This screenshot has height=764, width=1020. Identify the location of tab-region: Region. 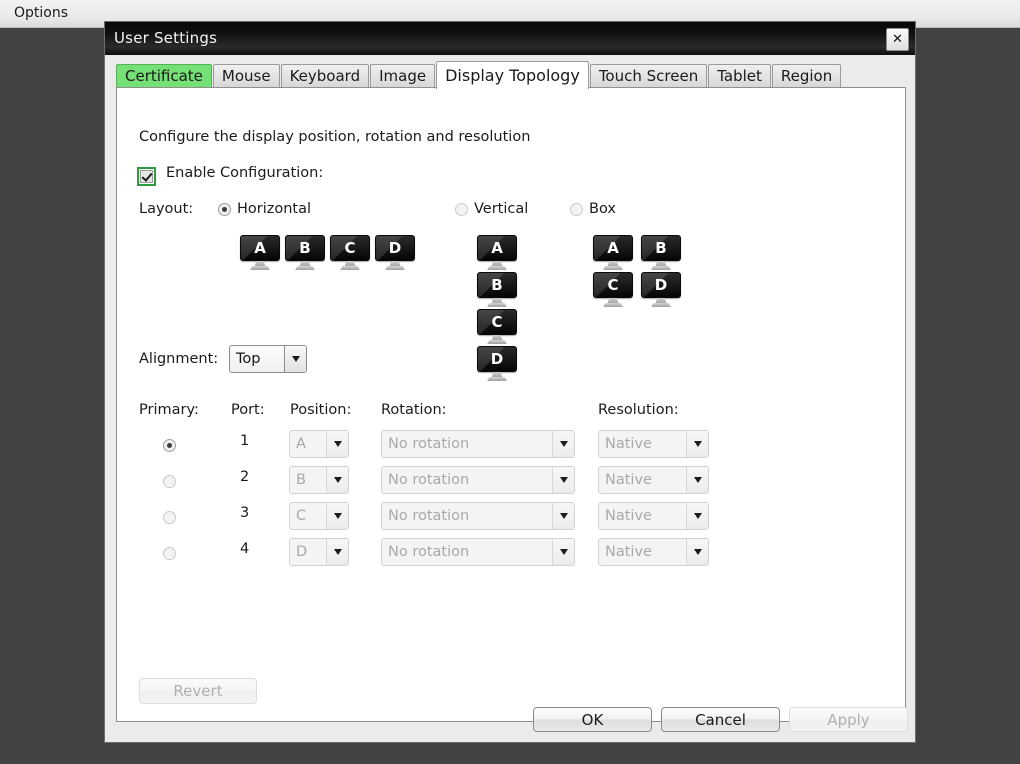
(806, 76).